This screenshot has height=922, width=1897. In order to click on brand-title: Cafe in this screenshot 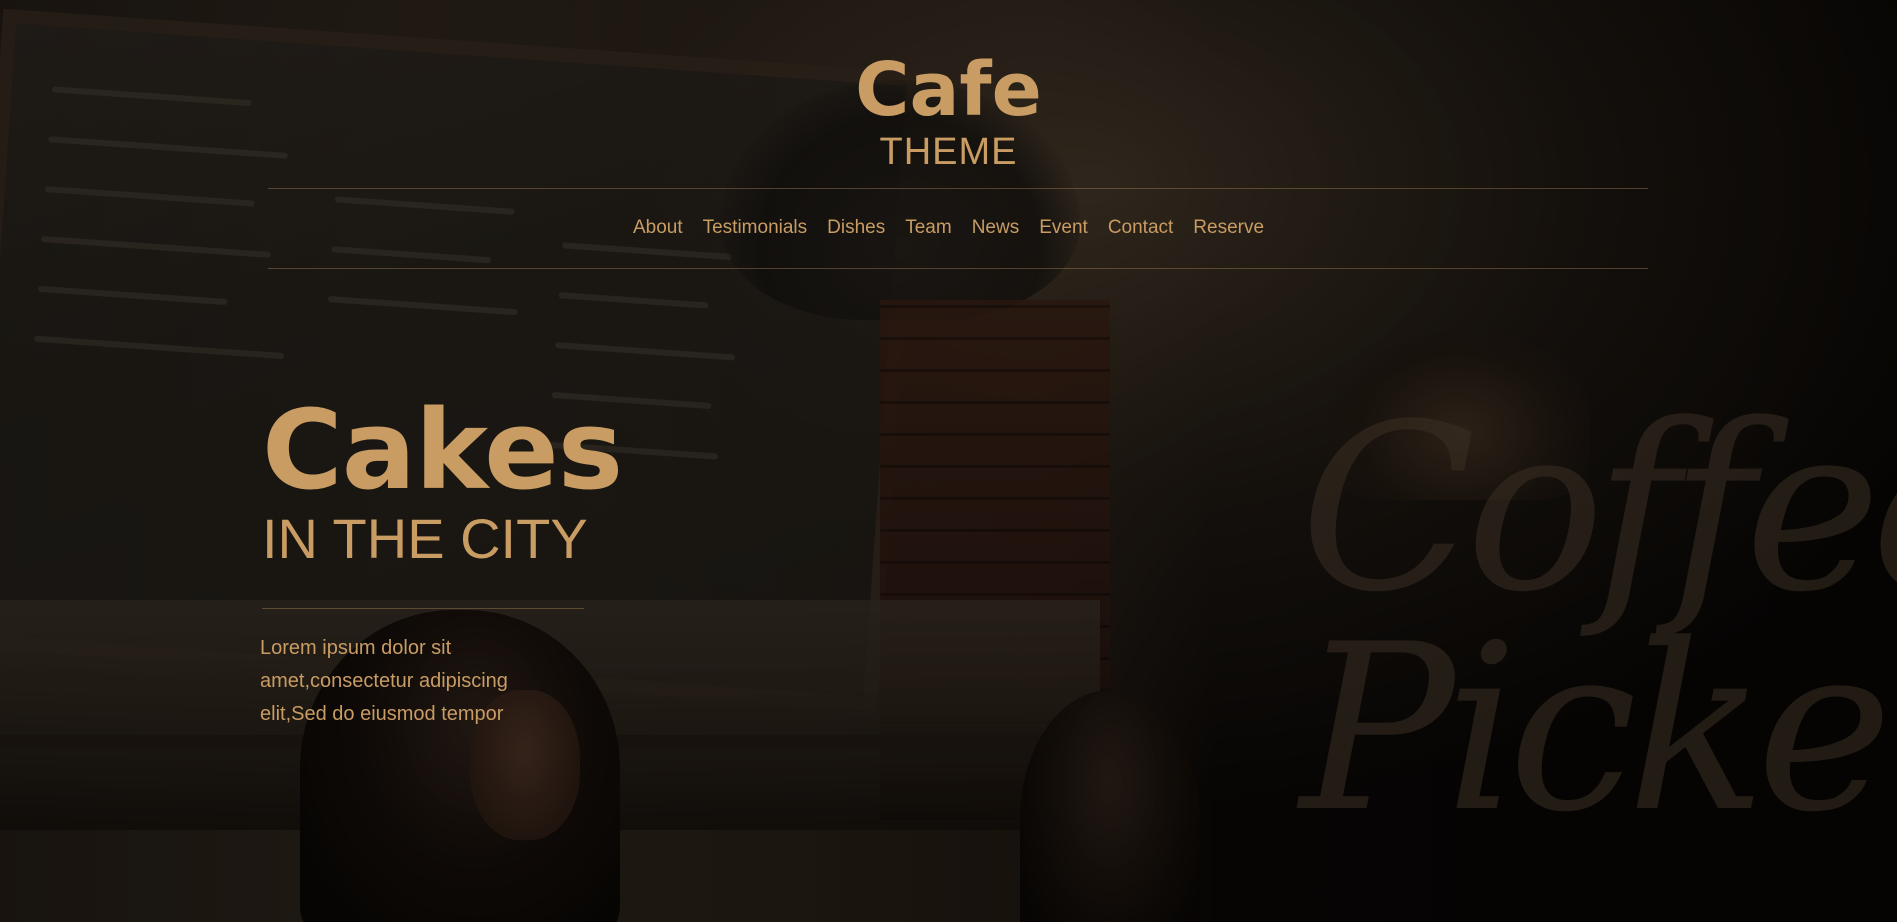, I will do `click(948, 90)`.